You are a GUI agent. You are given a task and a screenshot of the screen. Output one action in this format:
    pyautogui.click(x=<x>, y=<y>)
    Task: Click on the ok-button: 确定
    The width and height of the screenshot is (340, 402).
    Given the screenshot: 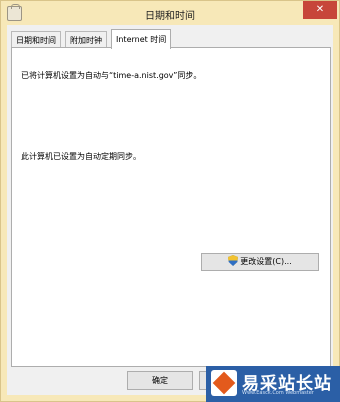 What is the action you would take?
    pyautogui.click(x=160, y=380)
    